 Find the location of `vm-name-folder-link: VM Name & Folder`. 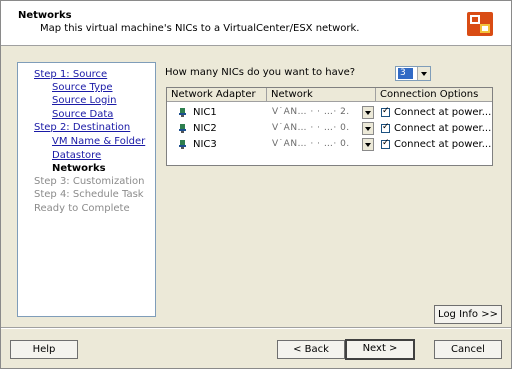

vm-name-folder-link: VM Name & Folder is located at coordinates (98, 141).